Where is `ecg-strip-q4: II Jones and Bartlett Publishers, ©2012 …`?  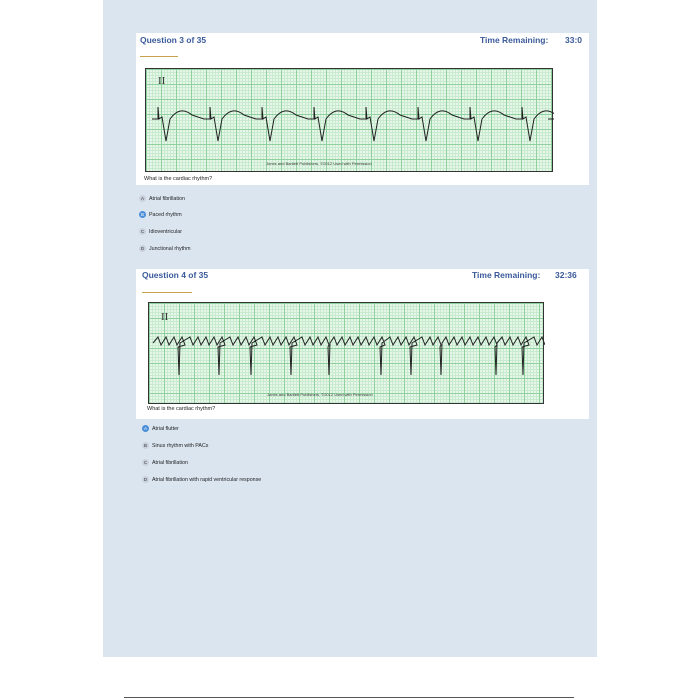 ecg-strip-q4: II Jones and Bartlett Publishers, ©2012 … is located at coordinates (346, 353).